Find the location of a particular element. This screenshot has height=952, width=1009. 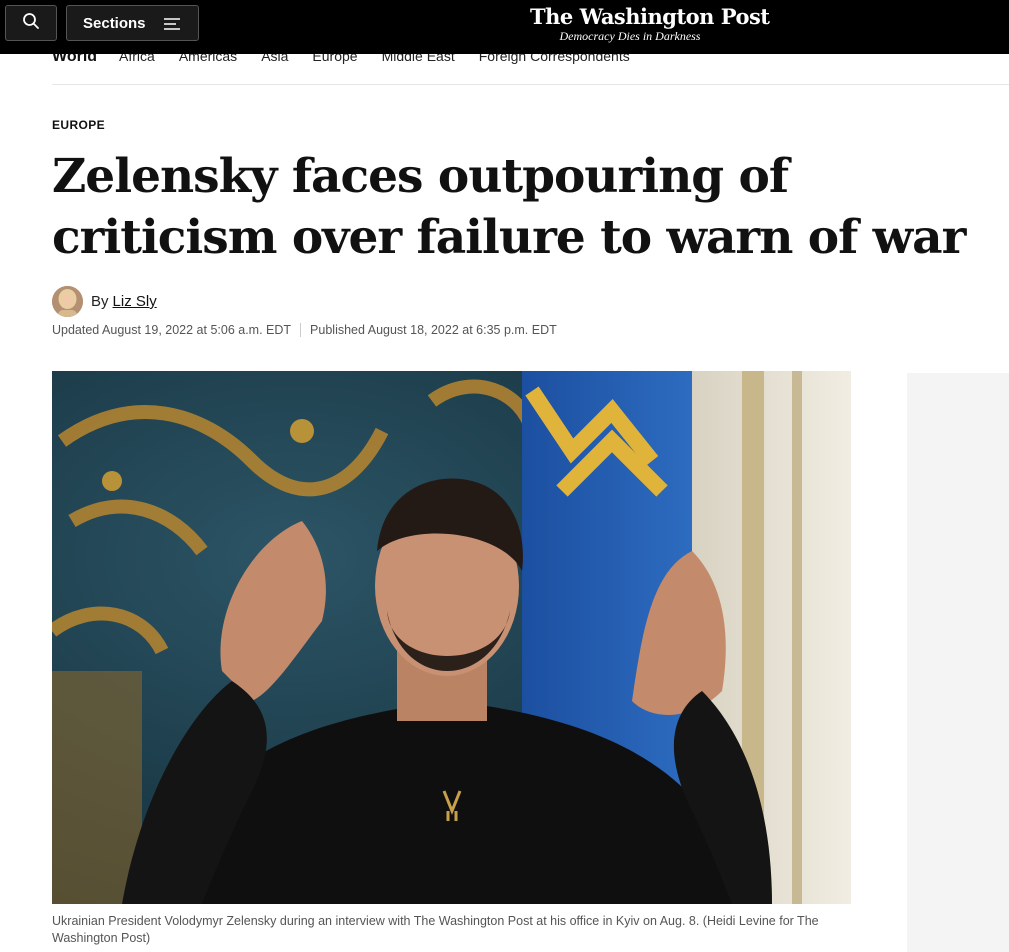

byline: By Liz Sly is located at coordinates (104, 301).